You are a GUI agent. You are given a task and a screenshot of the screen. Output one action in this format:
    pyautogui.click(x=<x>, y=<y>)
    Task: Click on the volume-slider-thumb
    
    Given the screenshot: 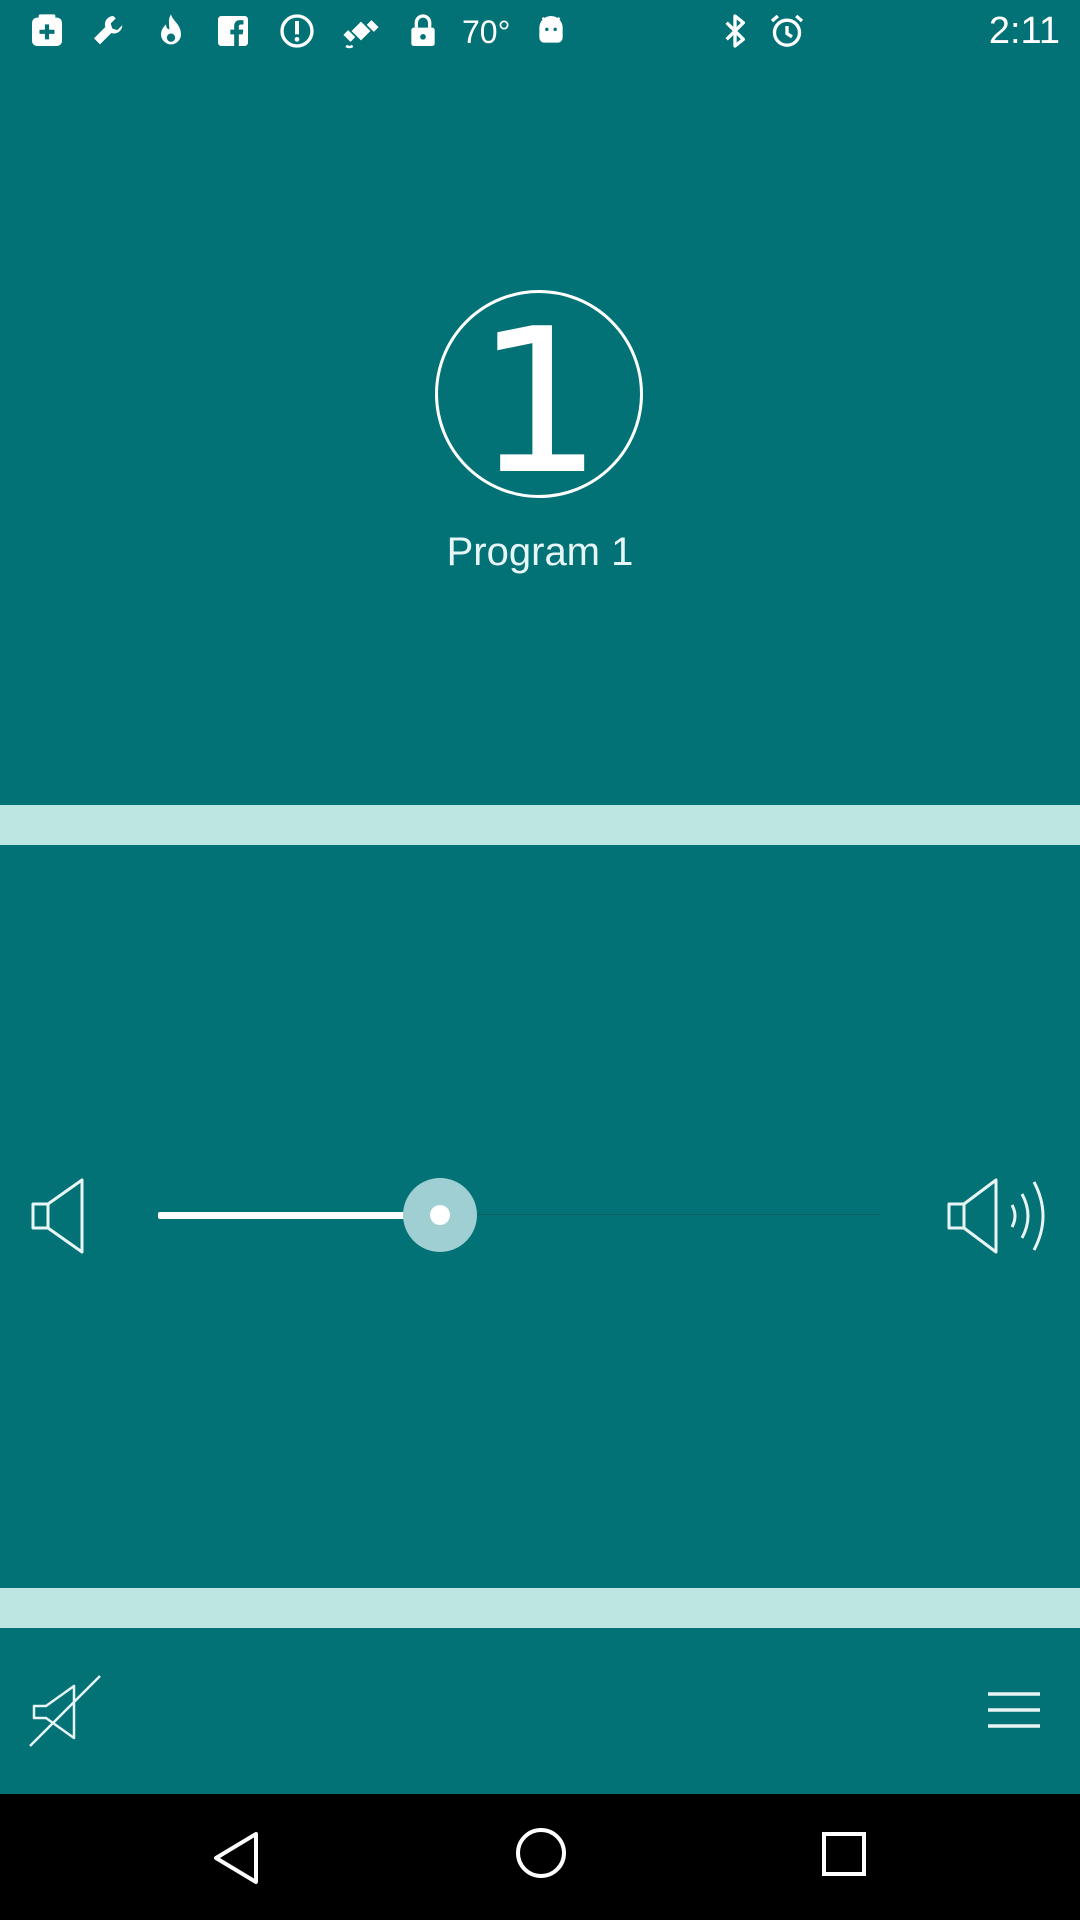 What is the action you would take?
    pyautogui.click(x=439, y=1215)
    